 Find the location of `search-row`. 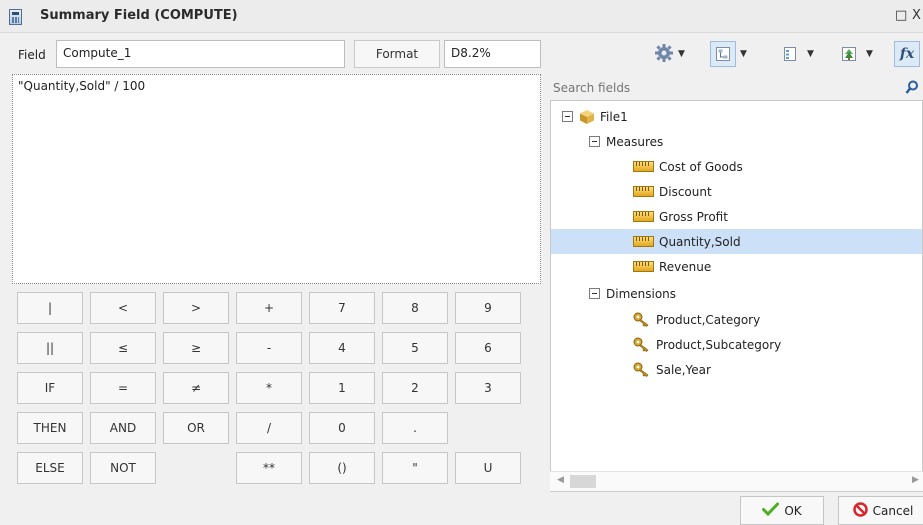

search-row is located at coordinates (738, 88).